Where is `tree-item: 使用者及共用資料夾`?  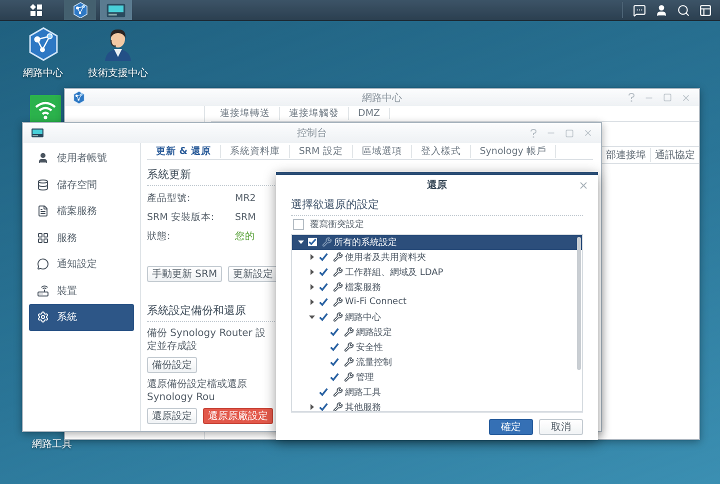
tree-item: 使用者及共用資料夾 is located at coordinates (437, 257).